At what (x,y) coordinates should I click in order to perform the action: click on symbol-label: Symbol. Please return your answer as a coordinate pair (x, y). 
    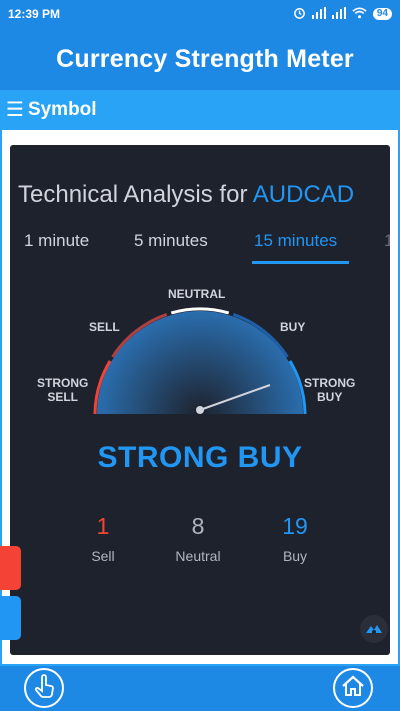
    Looking at the image, I should click on (62, 109).